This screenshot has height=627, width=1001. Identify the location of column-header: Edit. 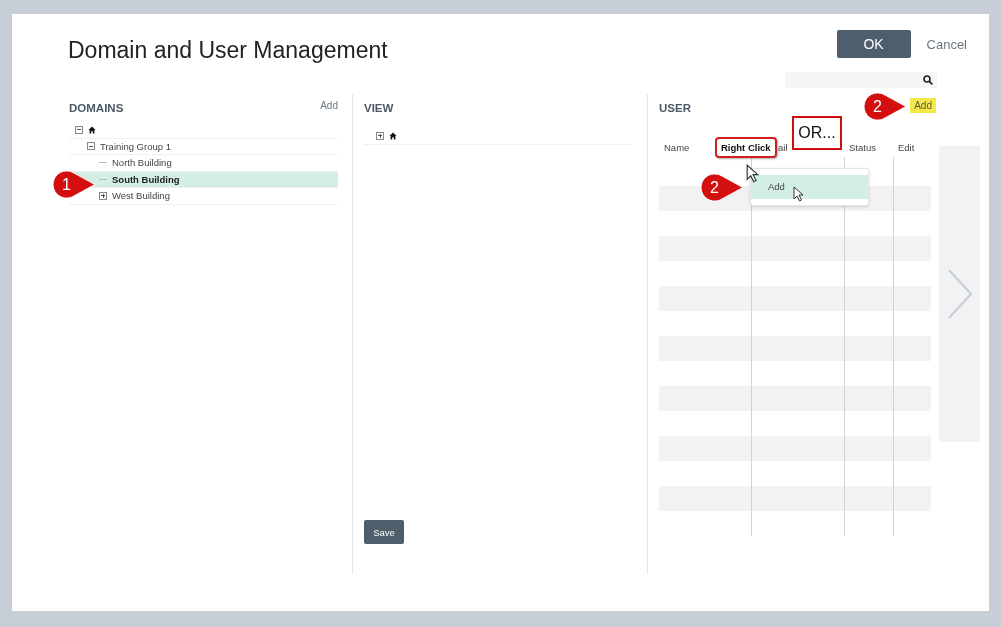
(906, 147).